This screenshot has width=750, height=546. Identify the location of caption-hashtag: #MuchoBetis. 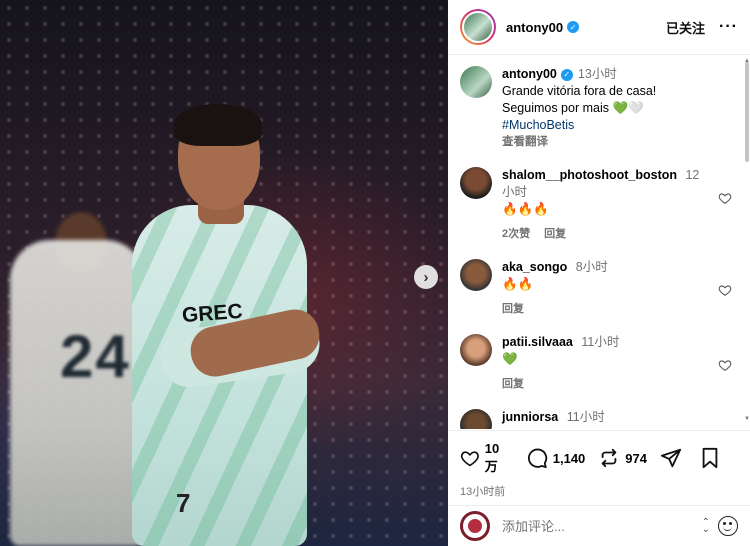
(579, 125).